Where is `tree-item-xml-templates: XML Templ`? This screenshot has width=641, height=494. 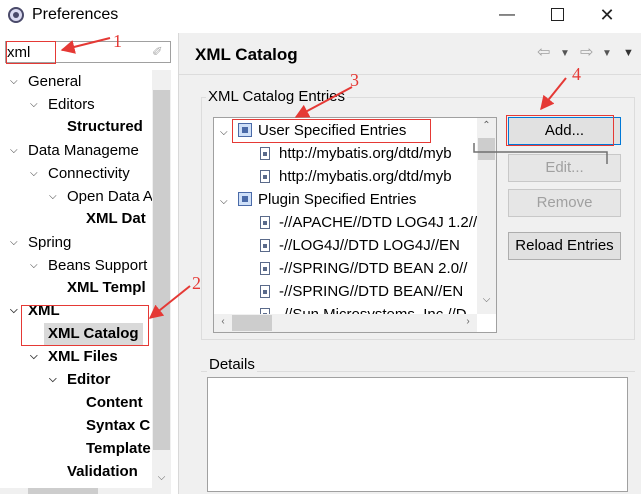 tree-item-xml-templates: XML Templ is located at coordinates (106, 288).